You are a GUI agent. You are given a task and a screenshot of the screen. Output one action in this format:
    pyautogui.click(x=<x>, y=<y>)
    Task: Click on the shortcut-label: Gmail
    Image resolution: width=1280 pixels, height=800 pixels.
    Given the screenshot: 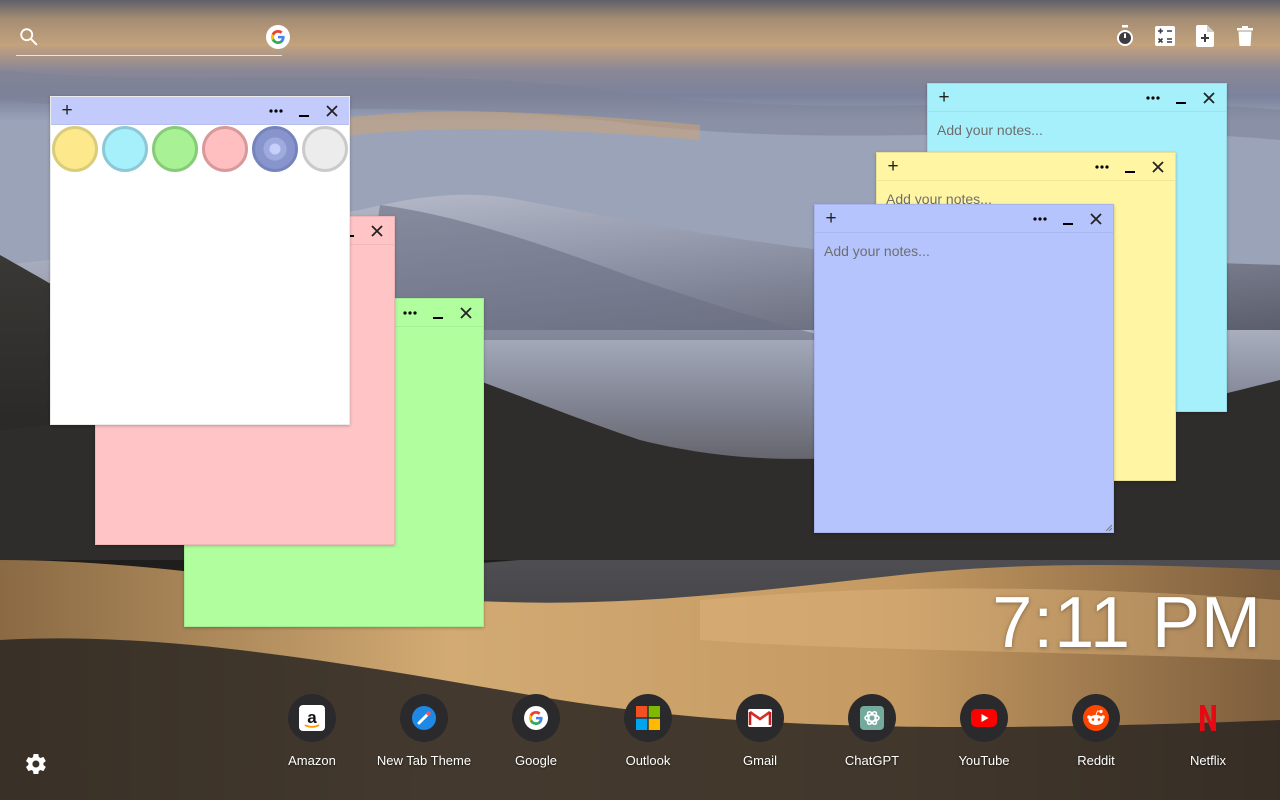 What is the action you would take?
    pyautogui.click(x=760, y=760)
    